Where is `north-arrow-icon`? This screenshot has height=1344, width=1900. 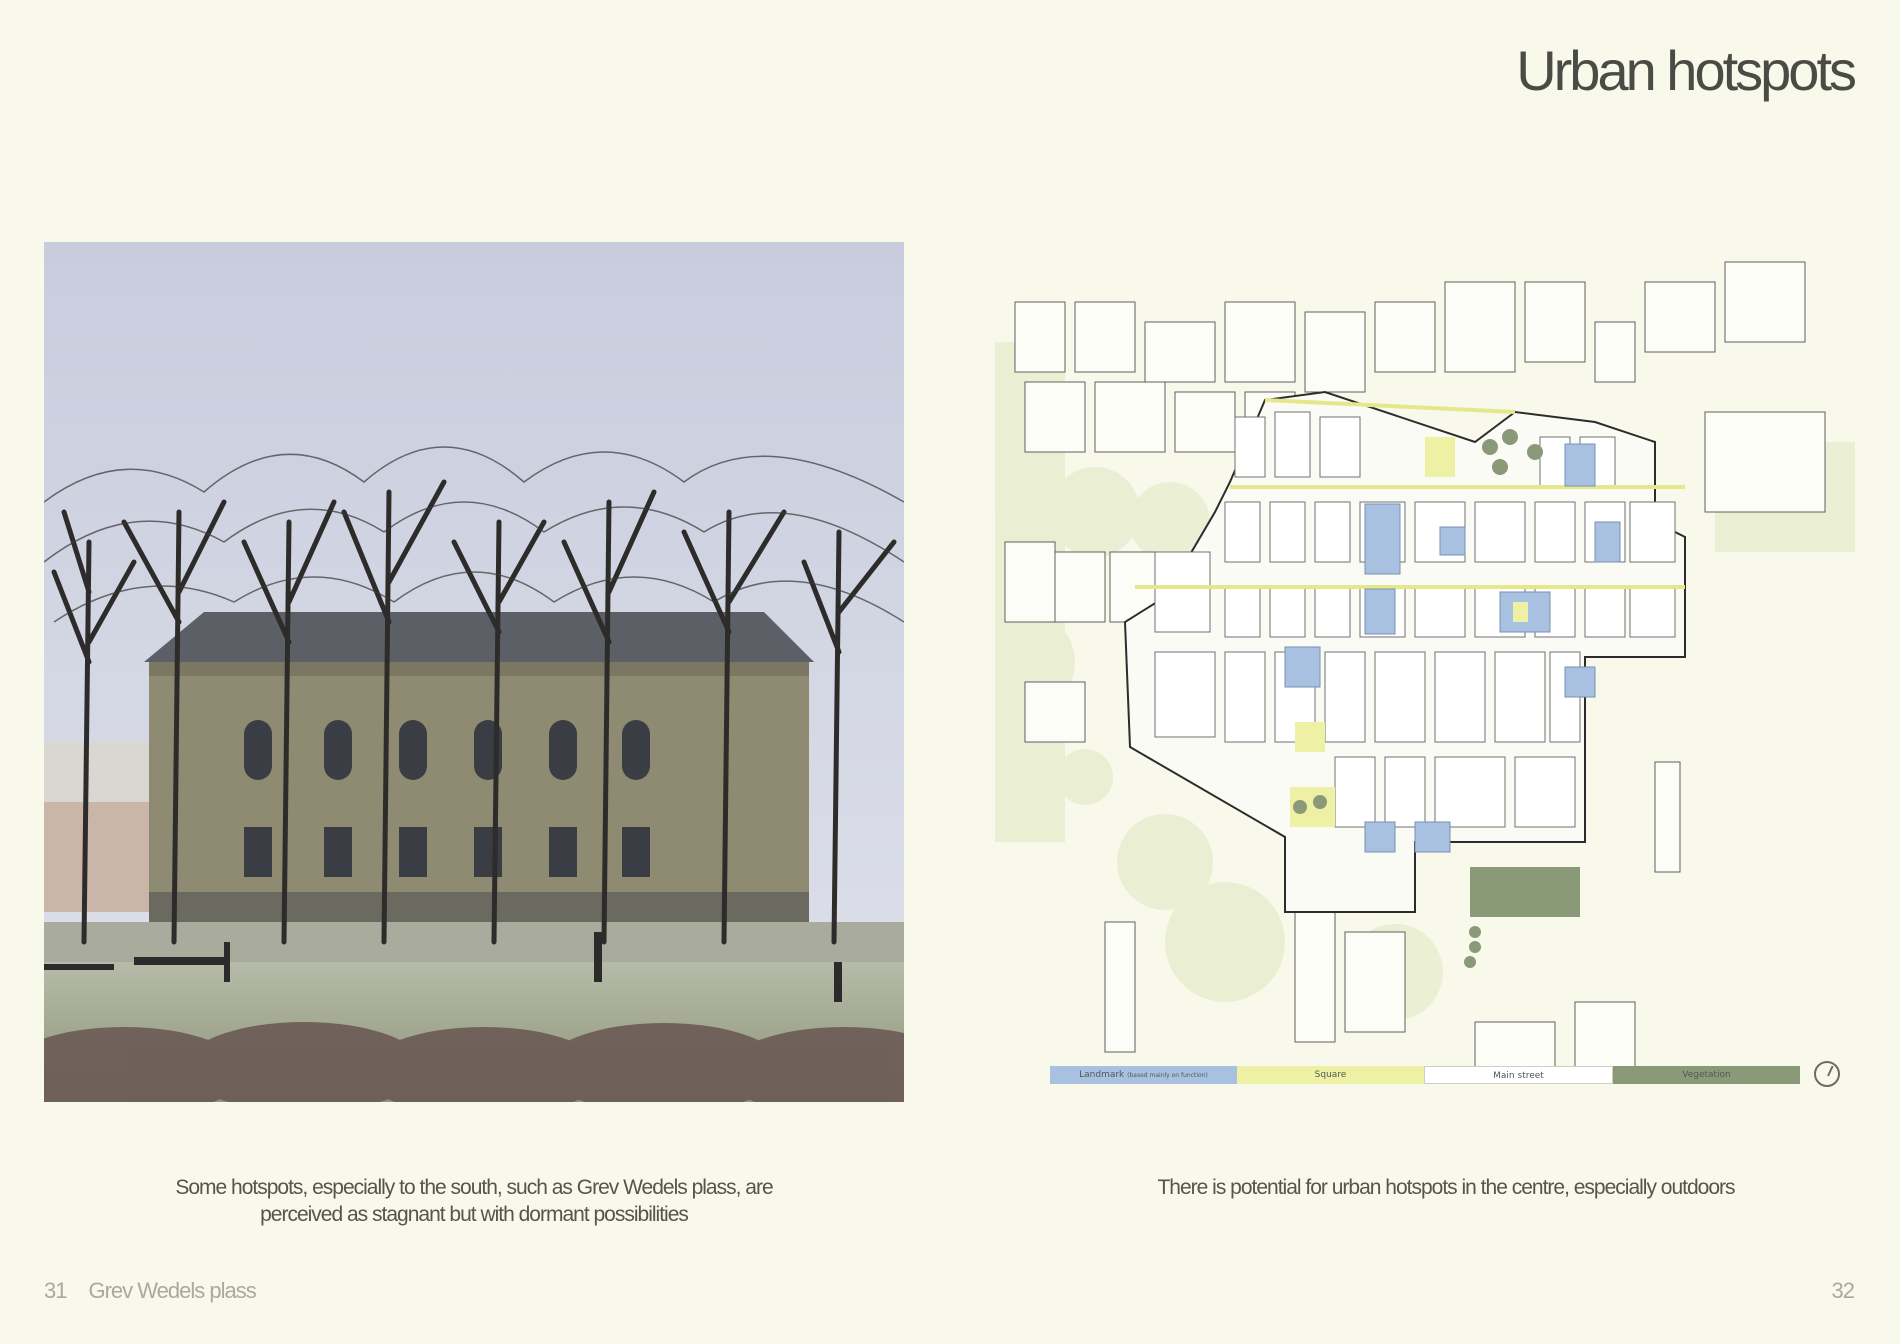
north-arrow-icon is located at coordinates (1827, 1074).